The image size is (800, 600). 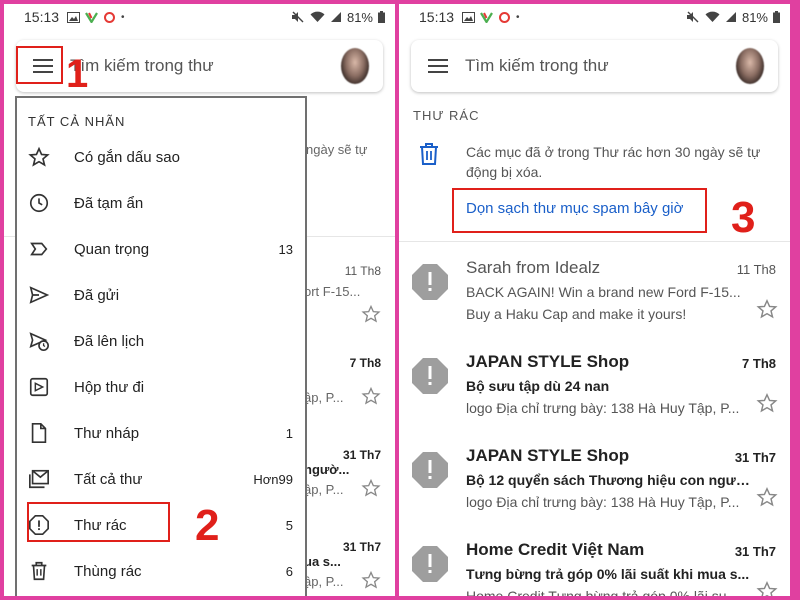 I want to click on highlight-box-spam, so click(x=98, y=522).